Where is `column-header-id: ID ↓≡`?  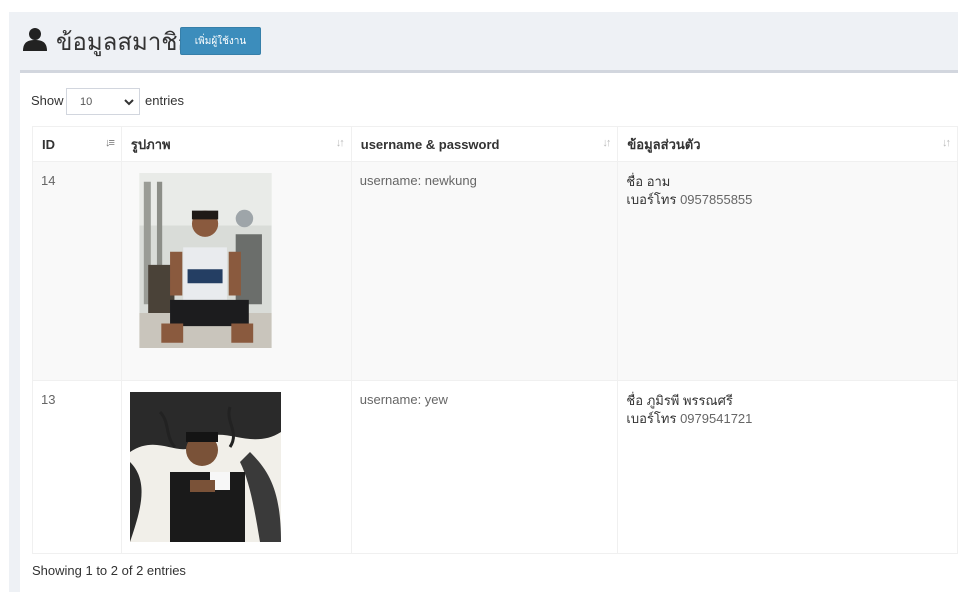 column-header-id: ID ↓≡ is located at coordinates (77, 144).